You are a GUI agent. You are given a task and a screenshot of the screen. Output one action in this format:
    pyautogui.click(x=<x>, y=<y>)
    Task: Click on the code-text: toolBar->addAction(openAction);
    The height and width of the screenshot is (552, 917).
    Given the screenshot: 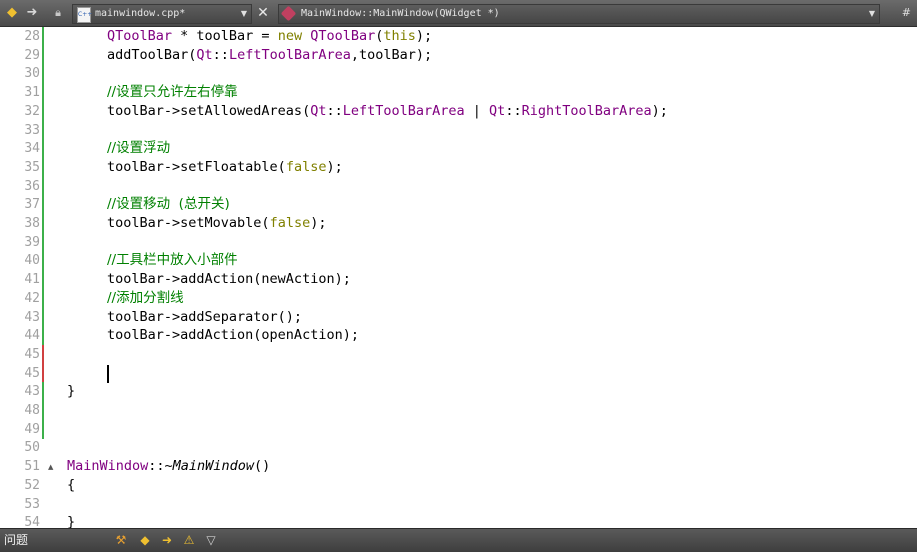 What is the action you would take?
    pyautogui.click(x=233, y=335)
    